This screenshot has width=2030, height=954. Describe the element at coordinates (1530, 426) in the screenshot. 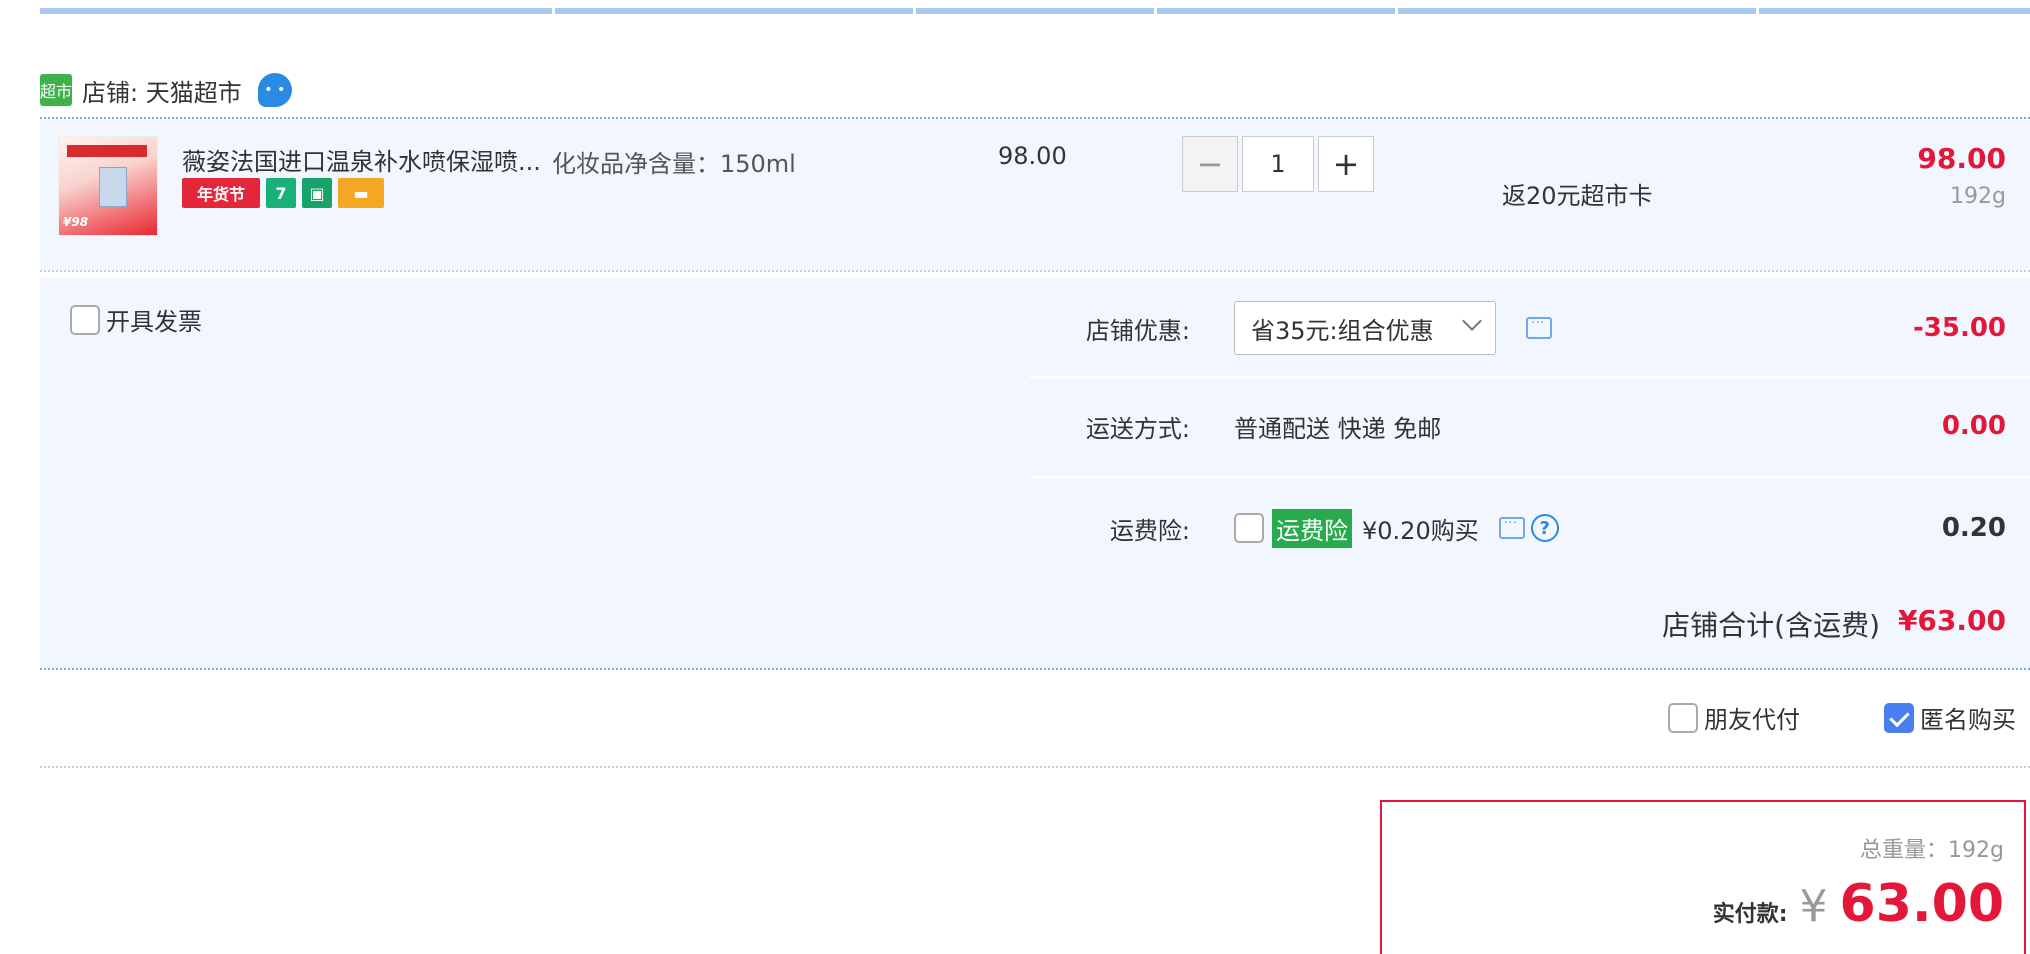

I see `shipping-row: 运送方式: 普通配送 快递 免邮 0.00` at that location.